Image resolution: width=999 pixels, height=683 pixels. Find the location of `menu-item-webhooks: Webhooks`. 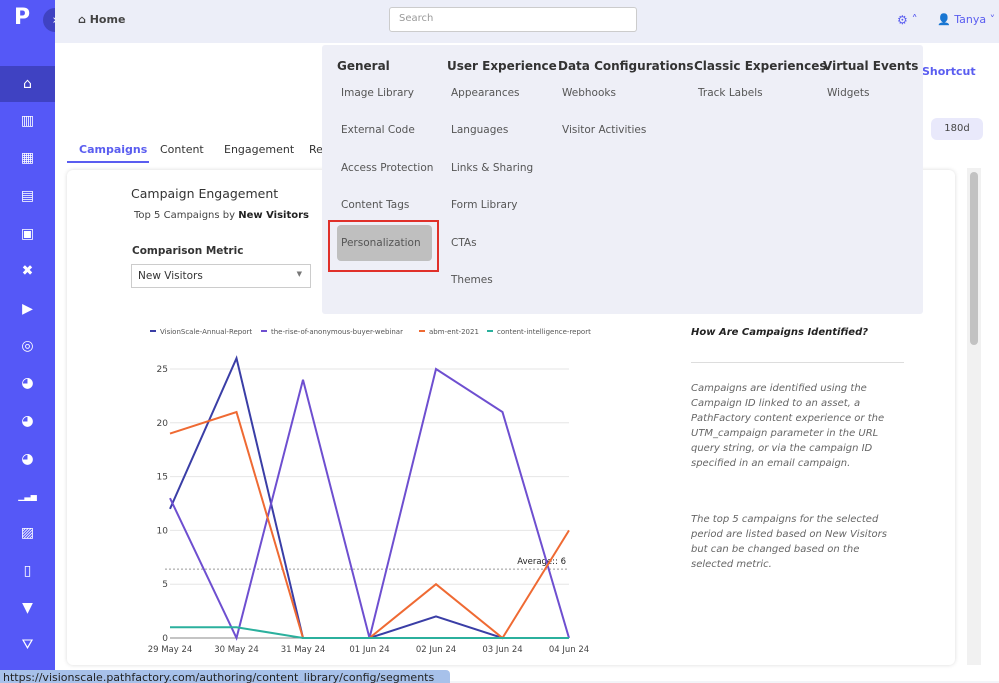

menu-item-webhooks: Webhooks is located at coordinates (589, 93).